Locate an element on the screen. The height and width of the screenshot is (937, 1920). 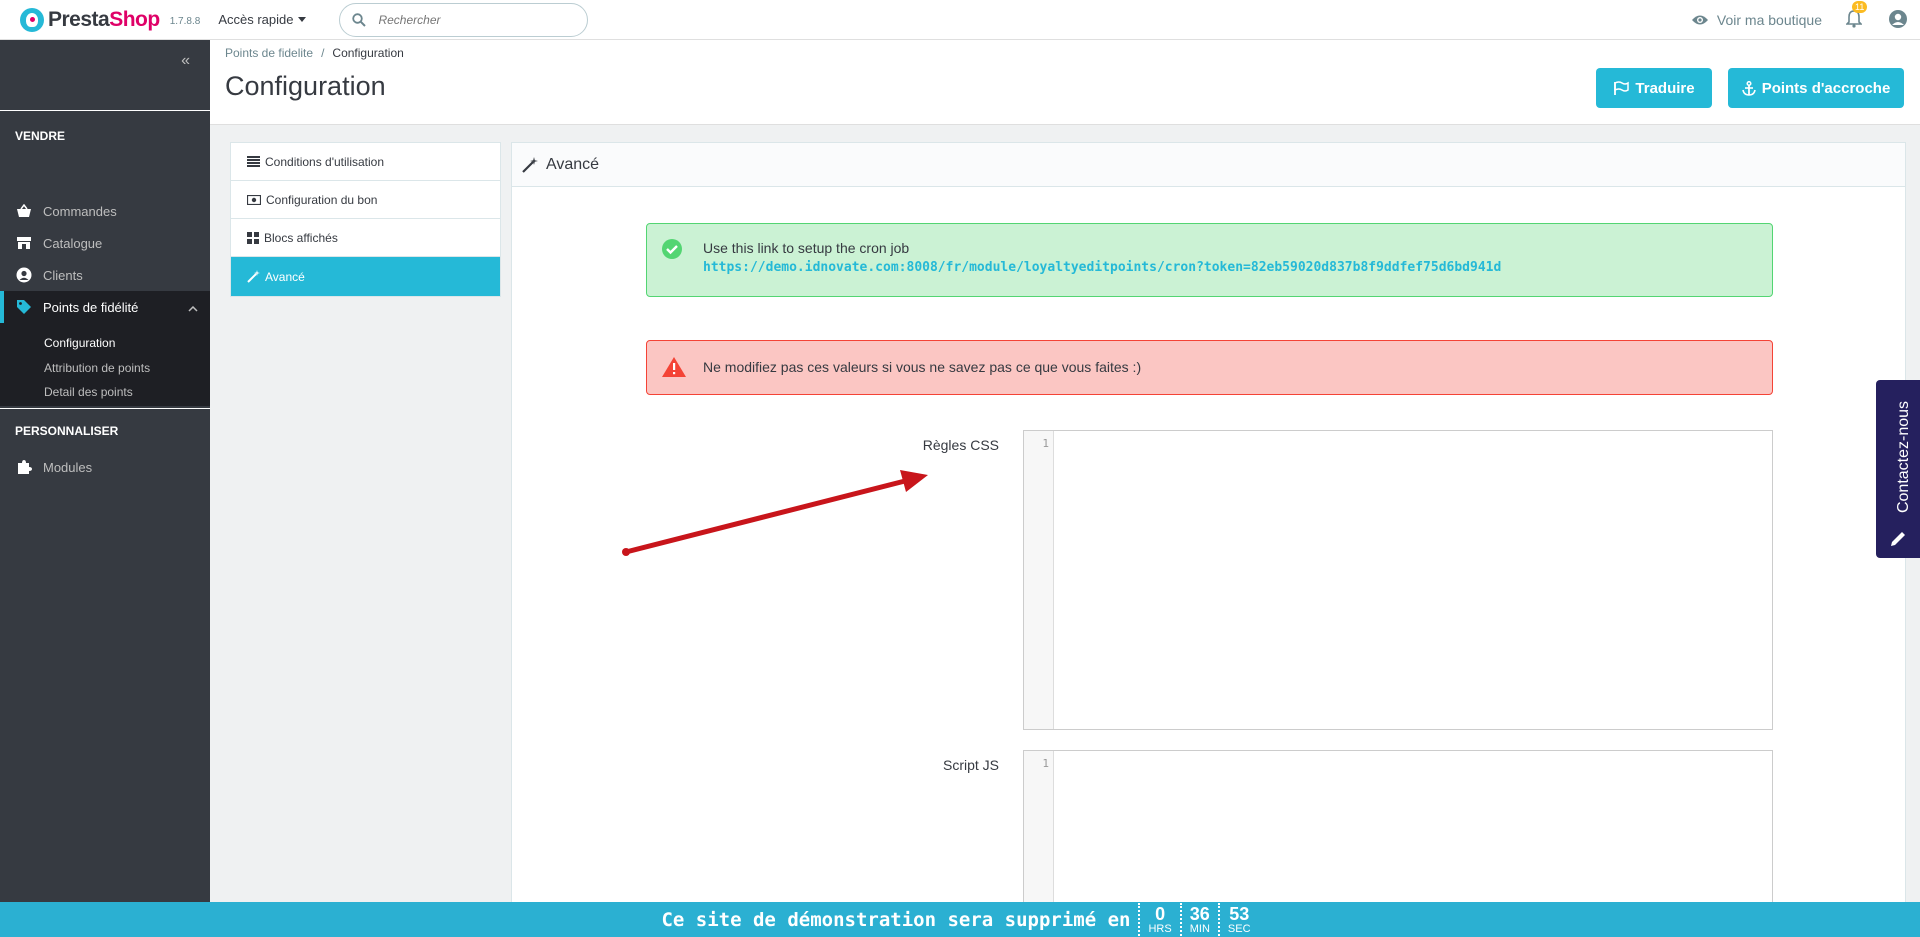
sidebar-item-label: Modules is located at coordinates (68, 467).